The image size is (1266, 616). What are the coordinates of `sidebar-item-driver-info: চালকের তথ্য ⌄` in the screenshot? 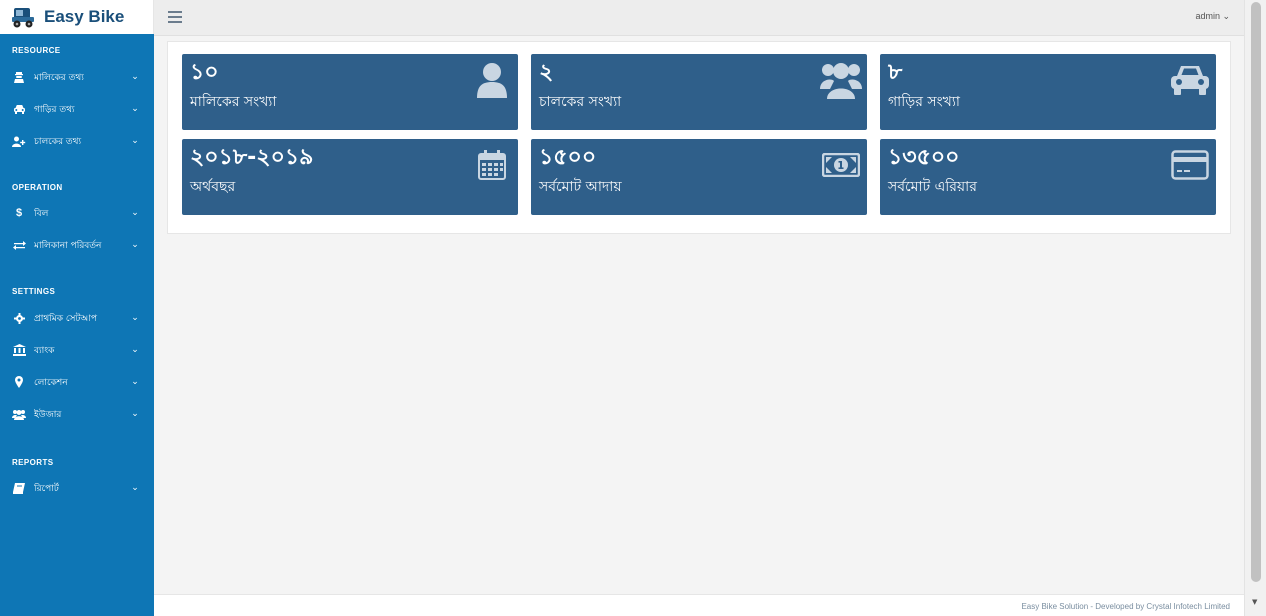 It's located at (77, 141).